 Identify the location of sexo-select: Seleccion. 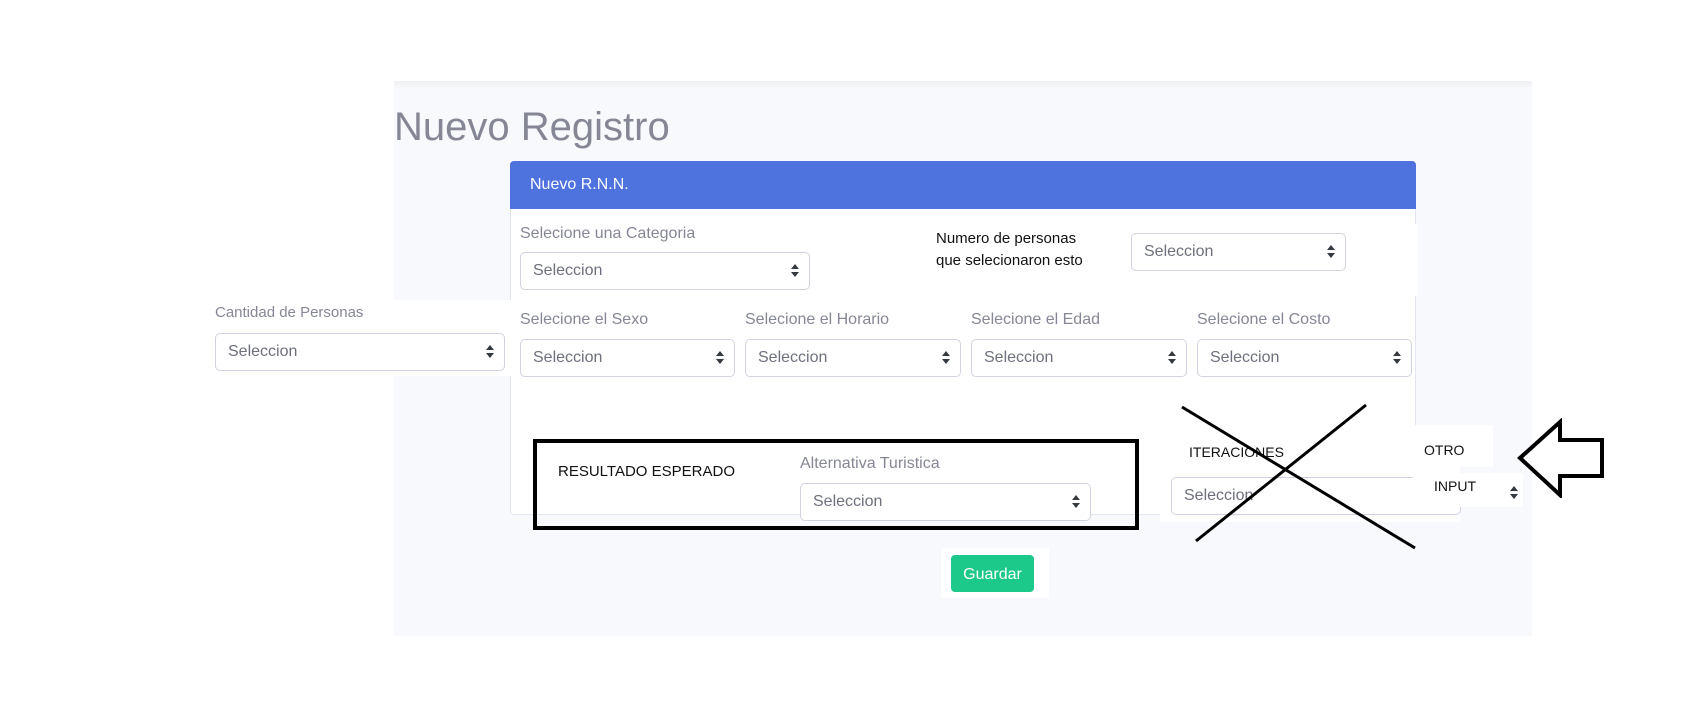
(627, 358).